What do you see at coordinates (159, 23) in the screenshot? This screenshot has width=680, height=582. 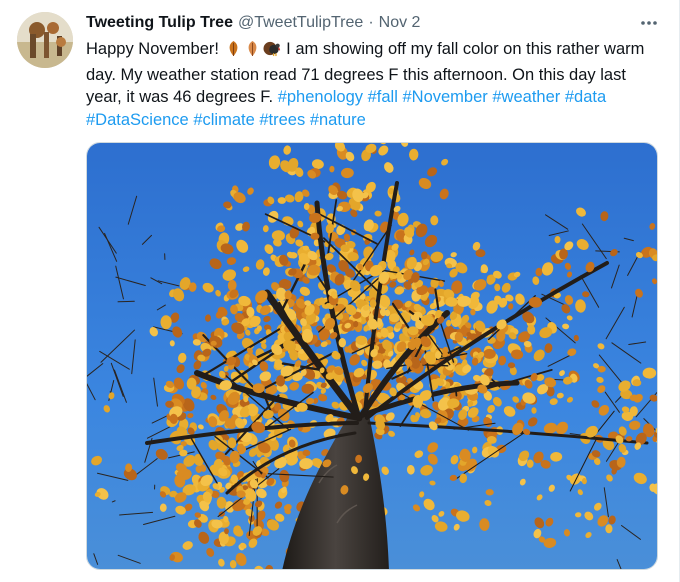 I see `display-name: Tweeting Tulip Tree` at bounding box center [159, 23].